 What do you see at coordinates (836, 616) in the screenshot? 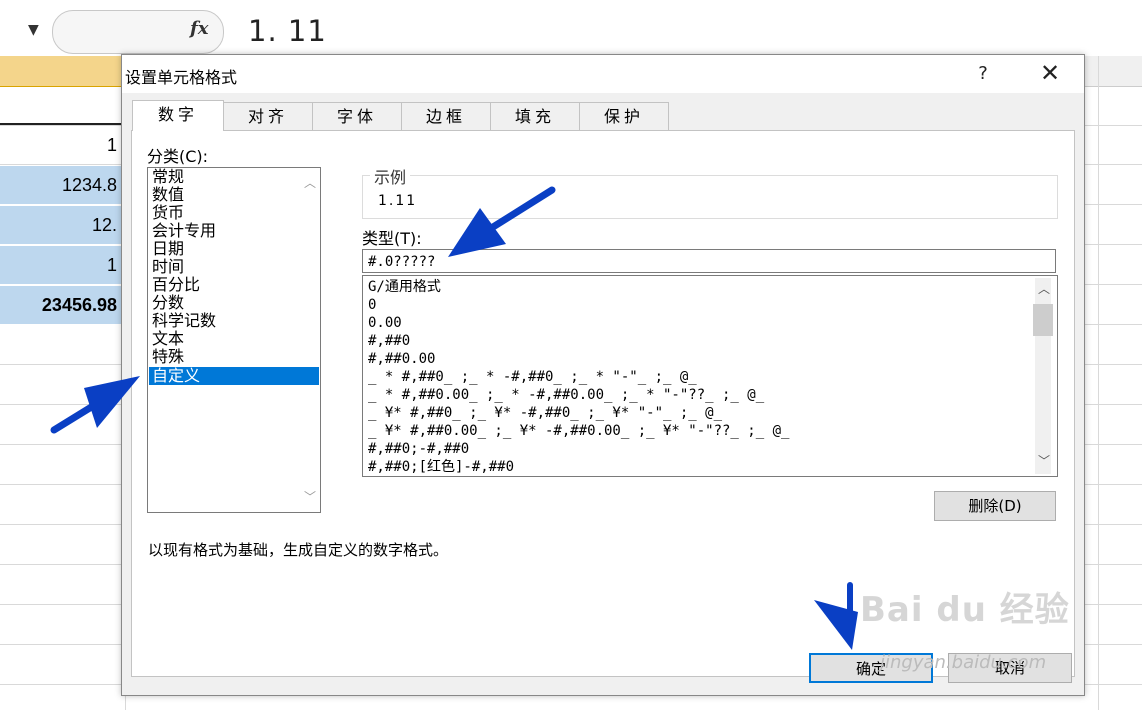
I see `arrow-to-ok-icon` at bounding box center [836, 616].